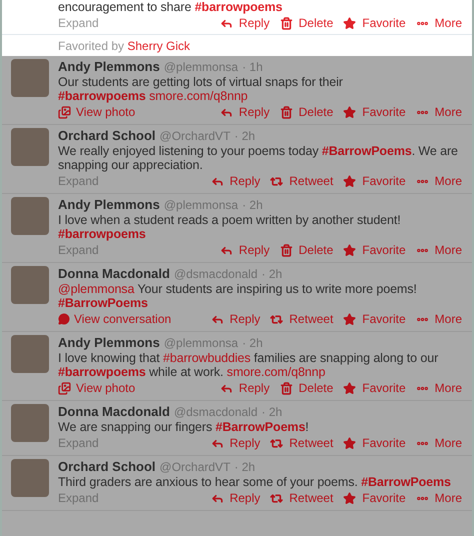  Describe the element at coordinates (158, 46) in the screenshot. I see `user-link: Sherry Gick` at that location.